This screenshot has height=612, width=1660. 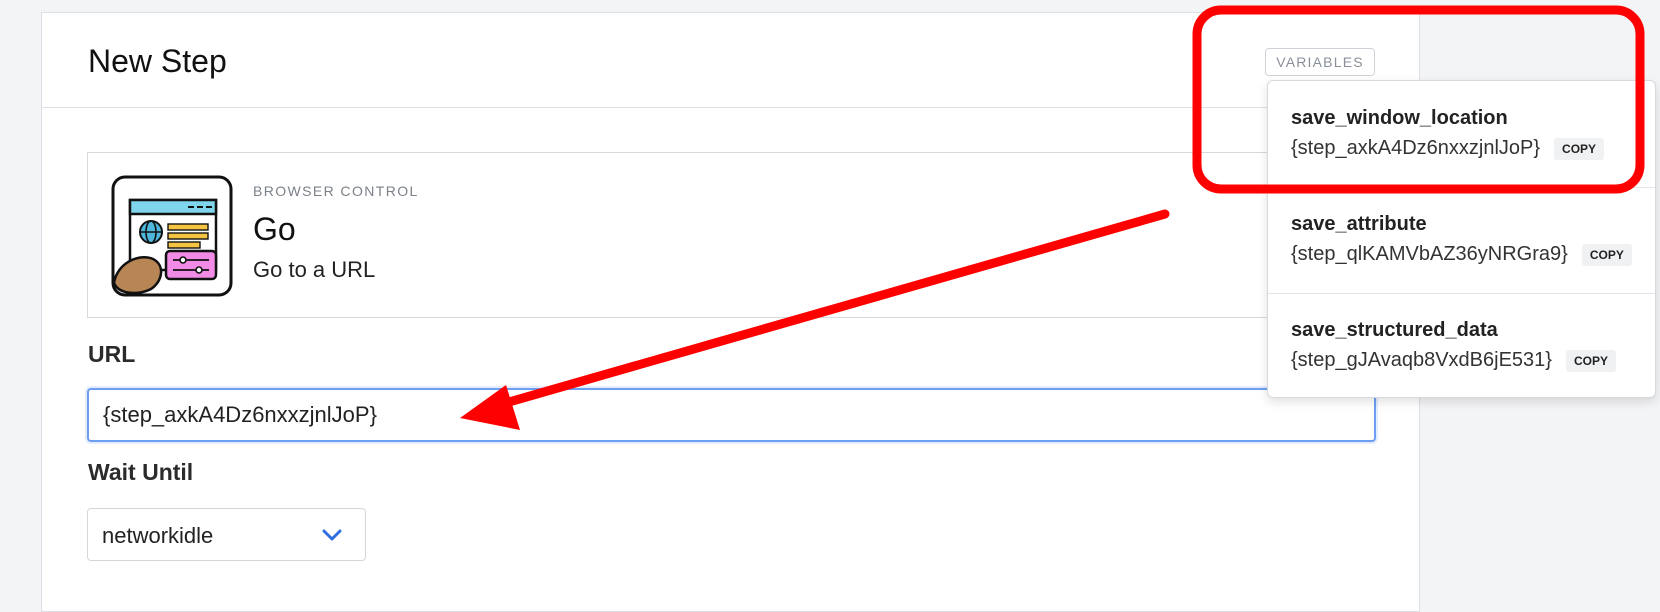 What do you see at coordinates (158, 535) in the screenshot?
I see `wait-until-value: networkidle` at bounding box center [158, 535].